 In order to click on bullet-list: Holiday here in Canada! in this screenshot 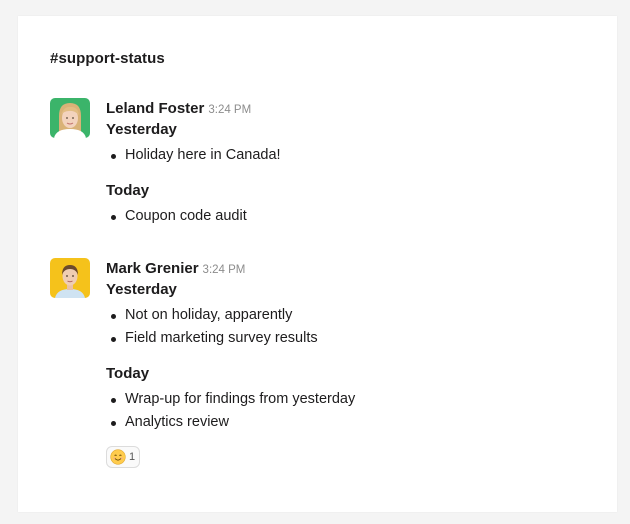, I will do `click(346, 155)`.